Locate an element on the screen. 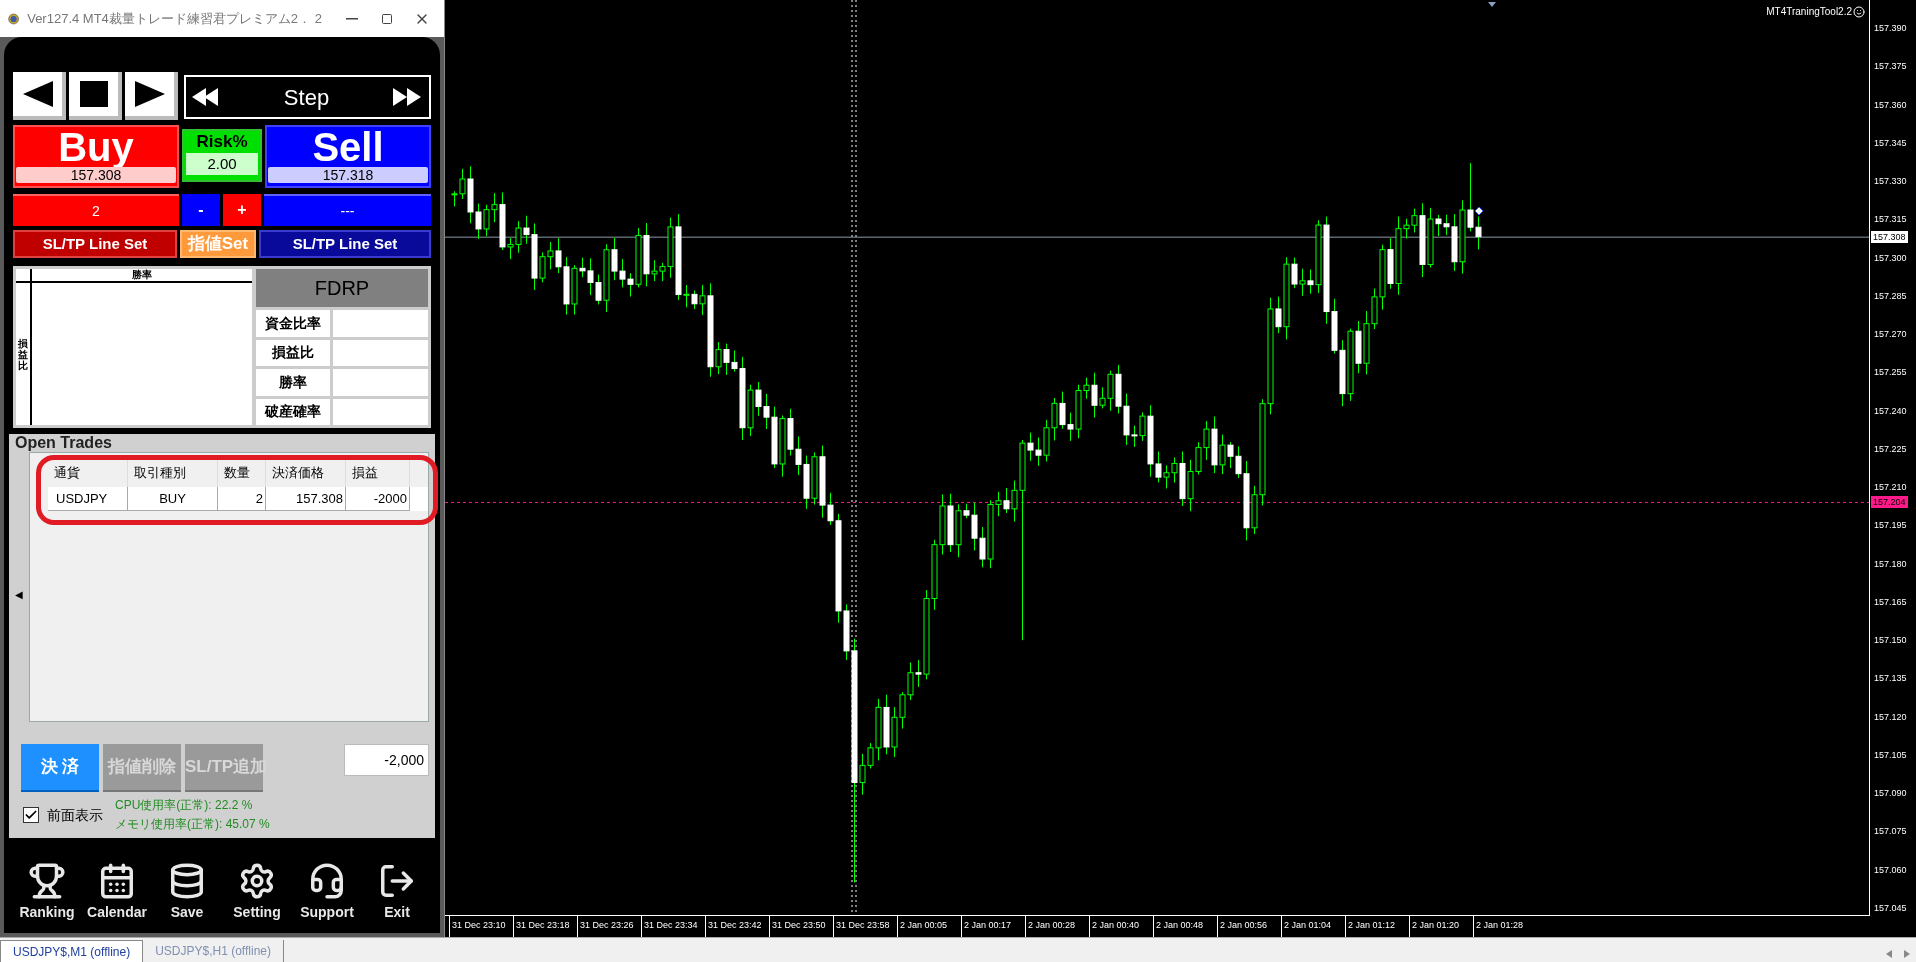 Image resolution: width=1916 pixels, height=962 pixels. time-label: 31 Dec 23:34 is located at coordinates (673, 926).